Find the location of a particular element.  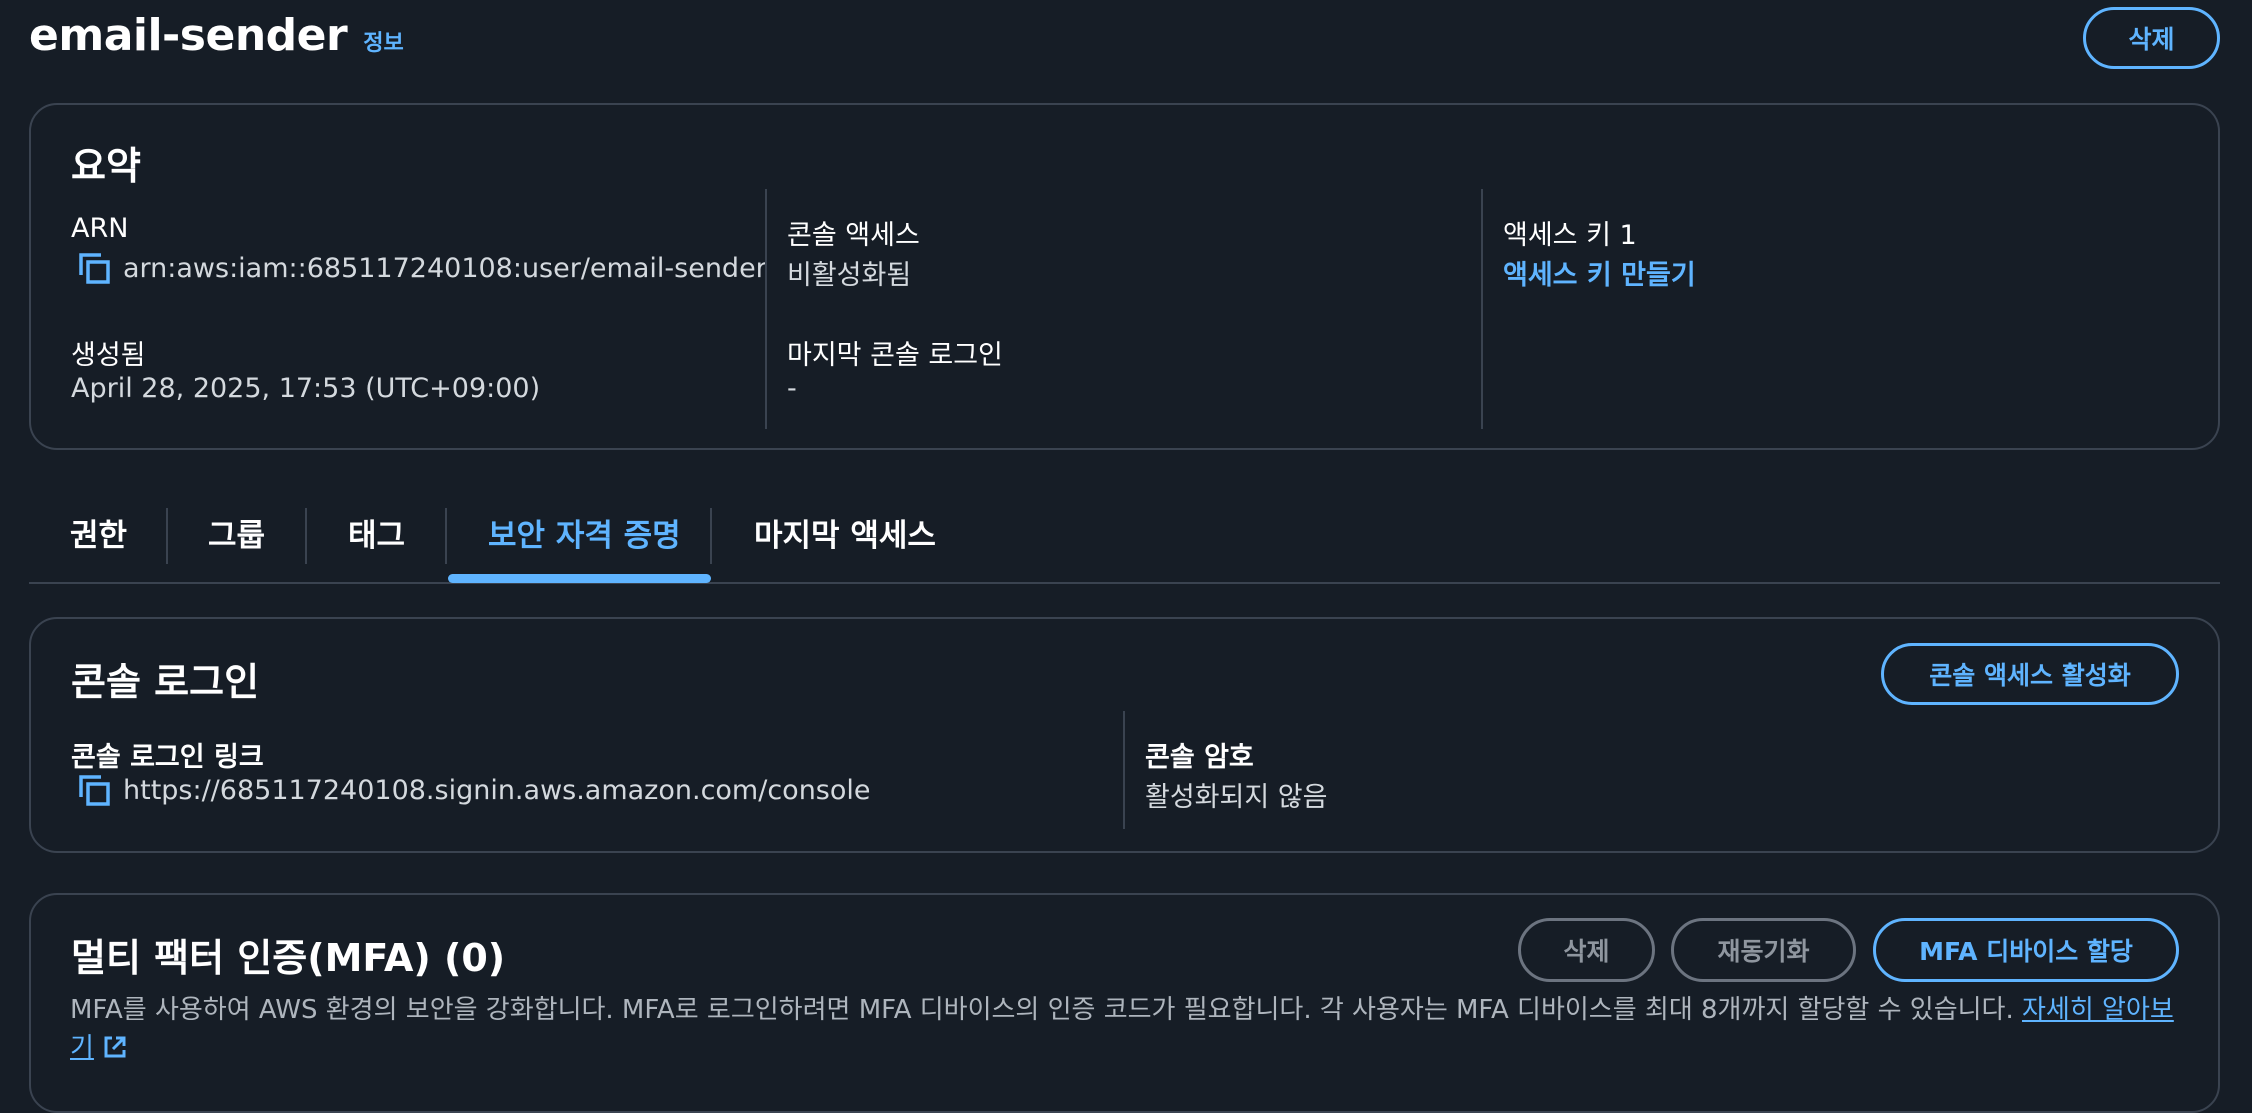

enable-console-access-button: 콘솔 액세스 활성화 is located at coordinates (2030, 674).